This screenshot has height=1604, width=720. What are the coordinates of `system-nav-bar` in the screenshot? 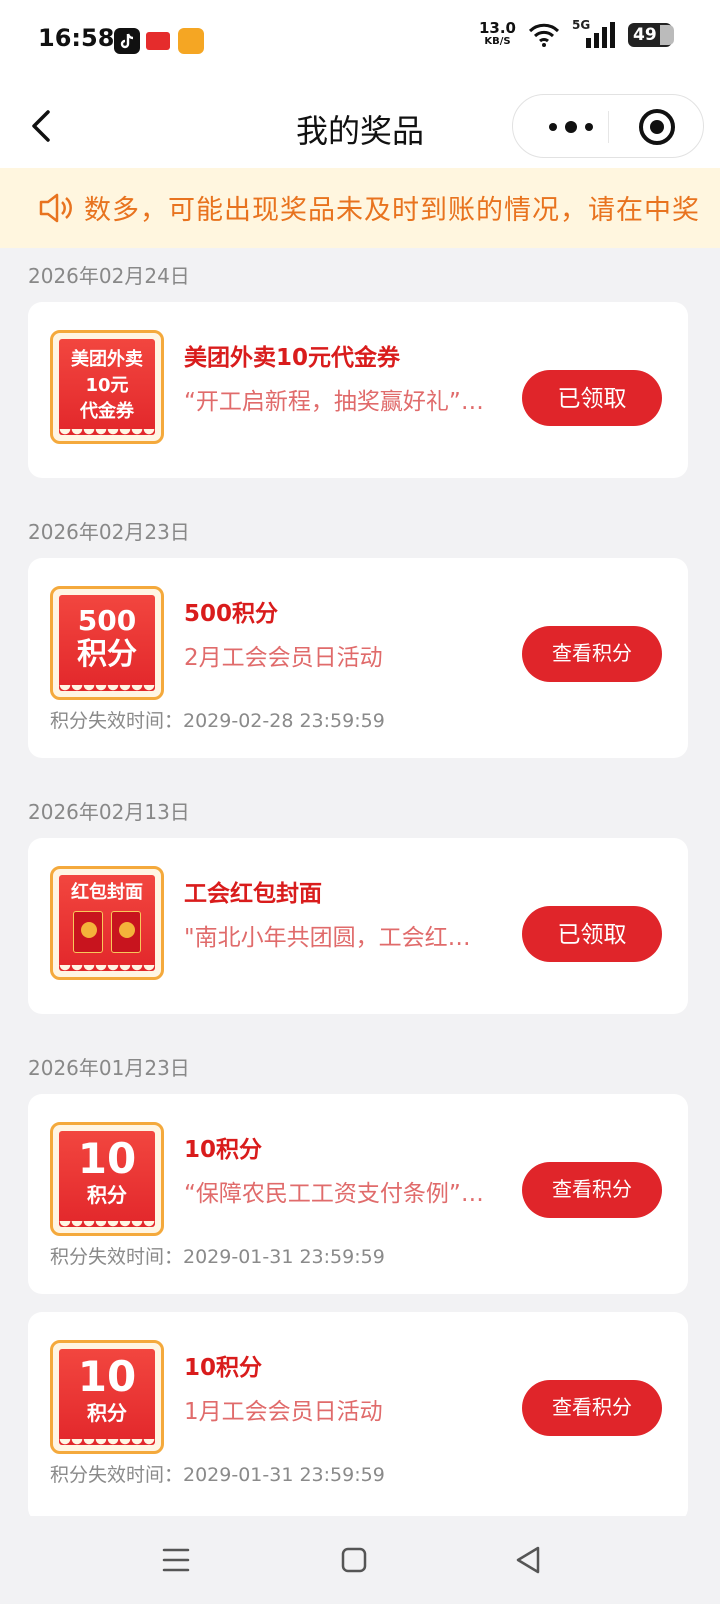 It's located at (360, 1560).